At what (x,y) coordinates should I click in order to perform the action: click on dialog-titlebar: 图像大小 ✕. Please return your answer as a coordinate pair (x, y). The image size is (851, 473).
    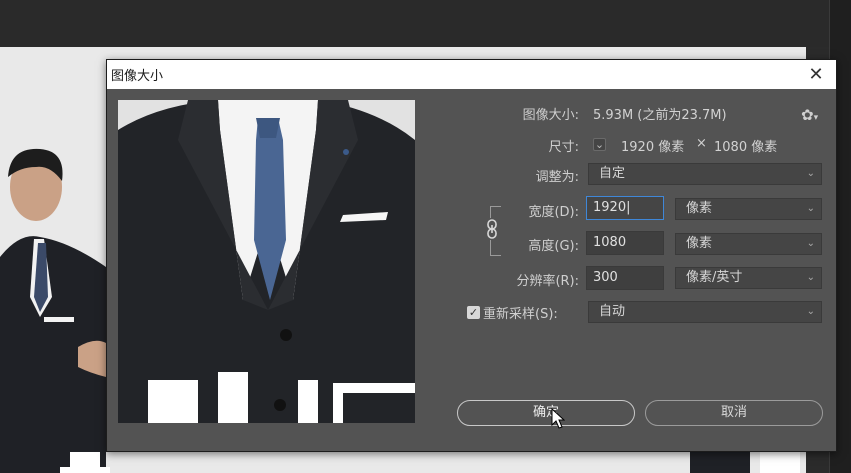
    Looking at the image, I should click on (471, 74).